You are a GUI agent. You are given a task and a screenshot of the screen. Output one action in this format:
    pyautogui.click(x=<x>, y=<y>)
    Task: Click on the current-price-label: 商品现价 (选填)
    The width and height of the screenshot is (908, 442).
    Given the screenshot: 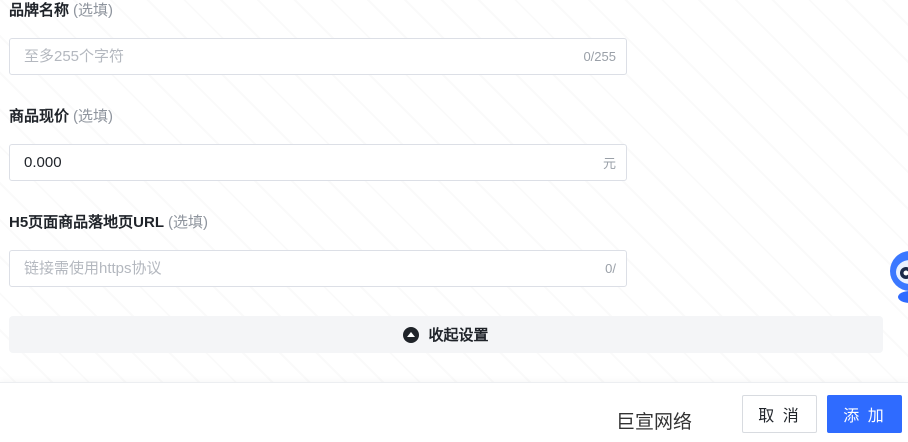 What is the action you would take?
    pyautogui.click(x=318, y=117)
    